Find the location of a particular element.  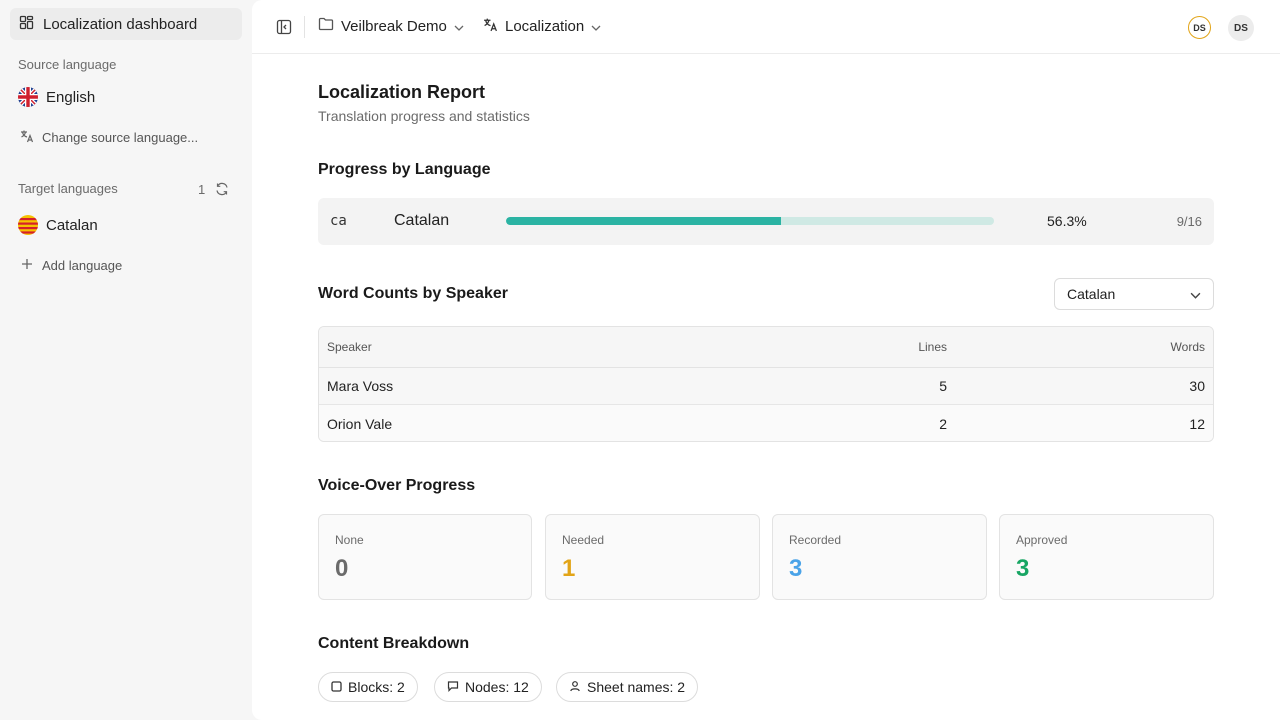

mode-name: Localization is located at coordinates (545, 26).